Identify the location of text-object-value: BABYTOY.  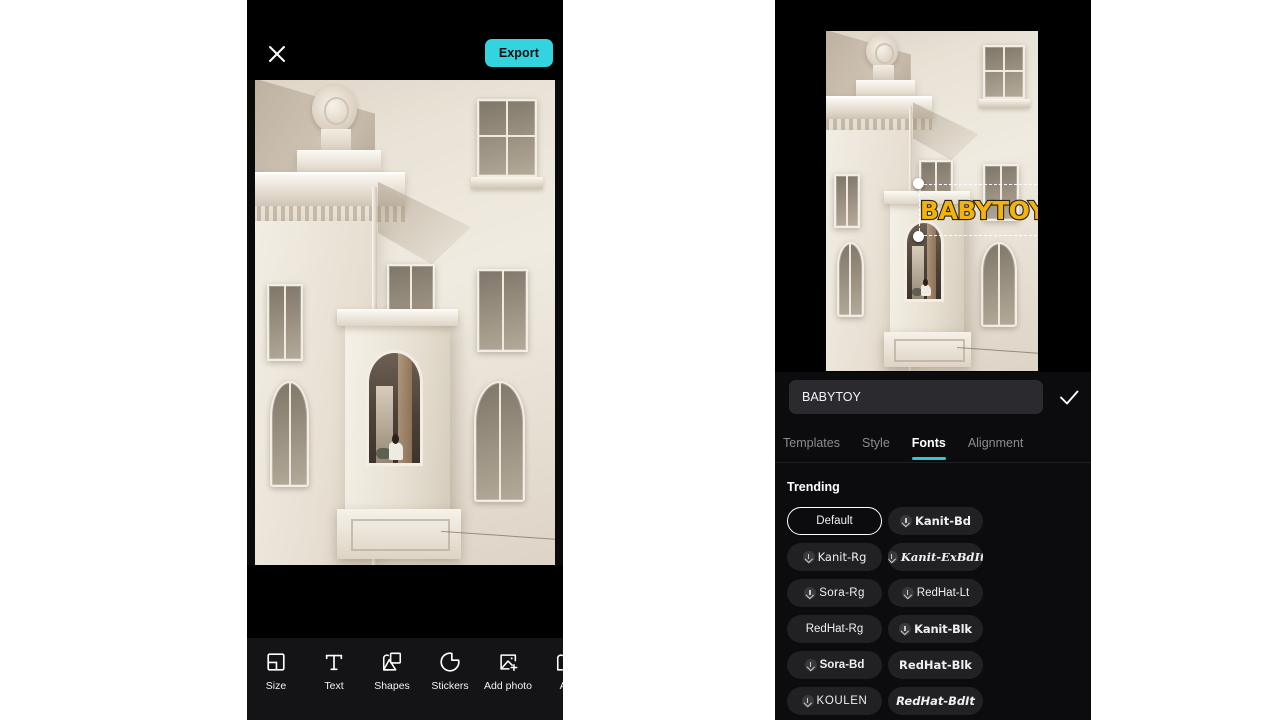
(978, 209).